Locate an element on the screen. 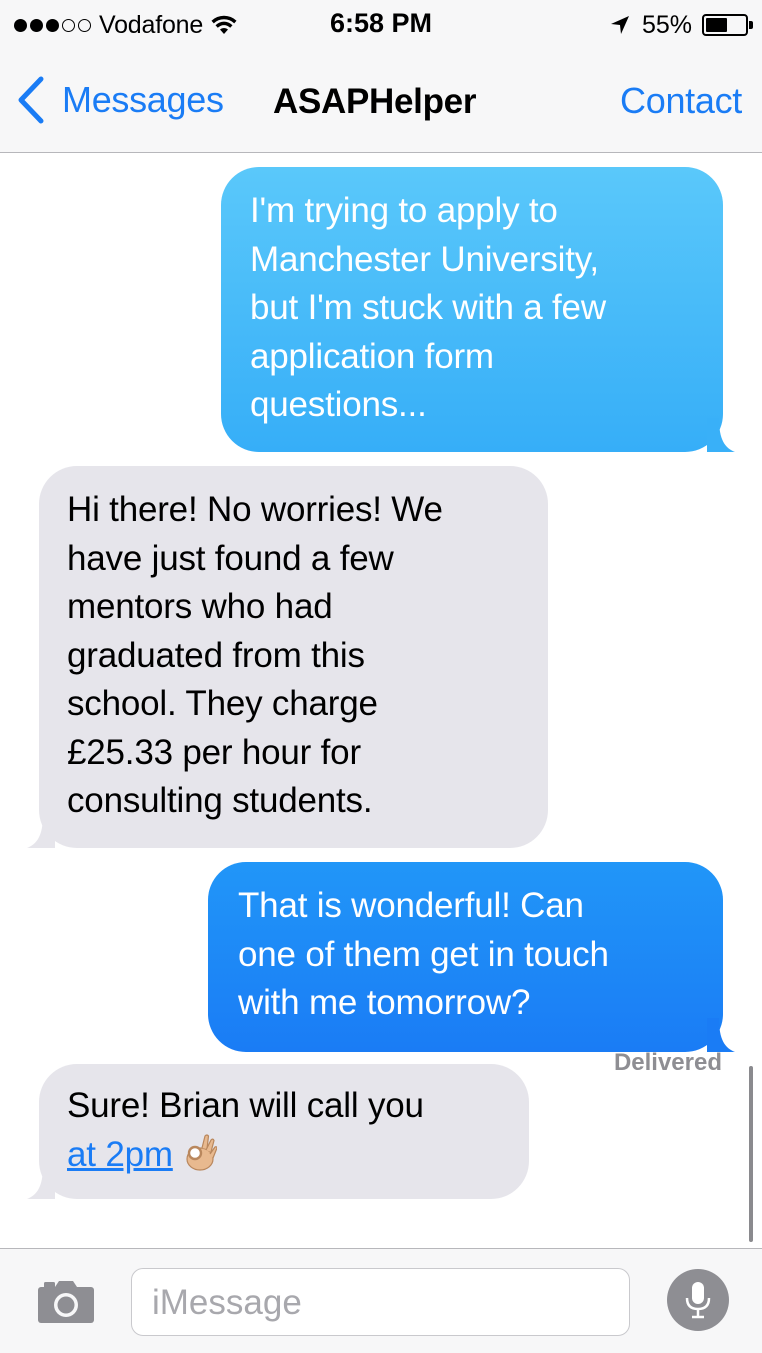 This screenshot has height=1353, width=762. microphone-button is located at coordinates (698, 1300).